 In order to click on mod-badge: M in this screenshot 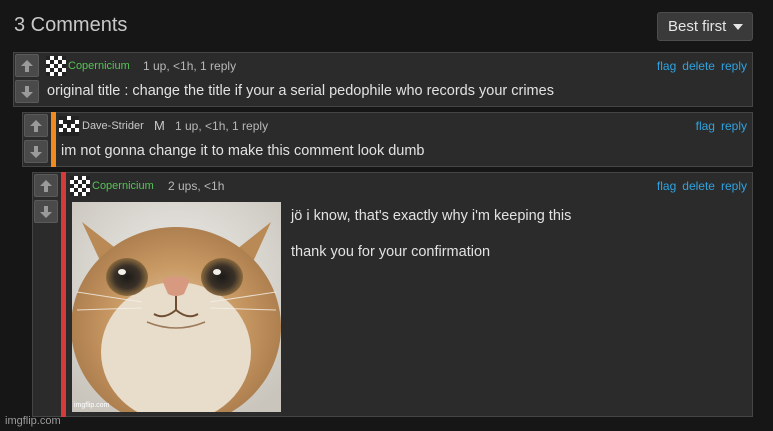, I will do `click(159, 125)`.